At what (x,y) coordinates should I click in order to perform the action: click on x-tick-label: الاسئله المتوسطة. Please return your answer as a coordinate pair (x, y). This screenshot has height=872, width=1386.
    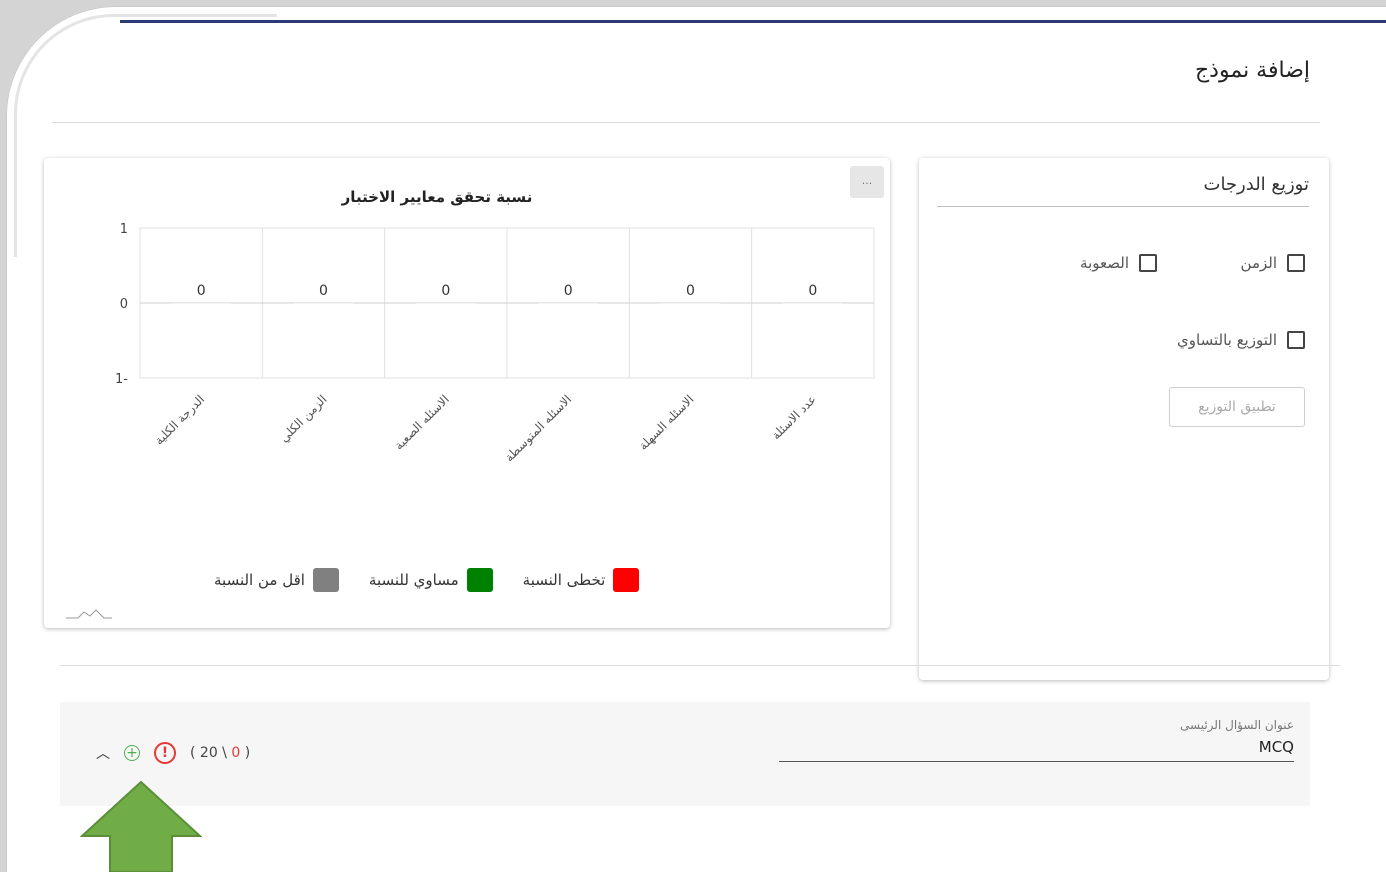
    Looking at the image, I should click on (538, 428).